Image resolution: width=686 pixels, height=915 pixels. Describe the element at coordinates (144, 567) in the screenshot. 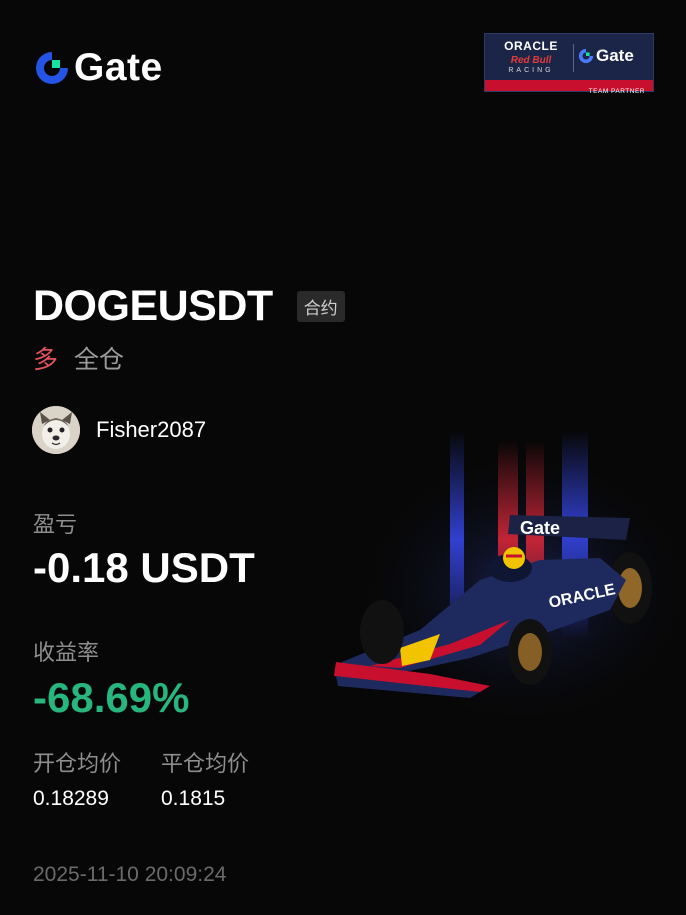

I see `pnl-value: -0.18 USDT` at that location.